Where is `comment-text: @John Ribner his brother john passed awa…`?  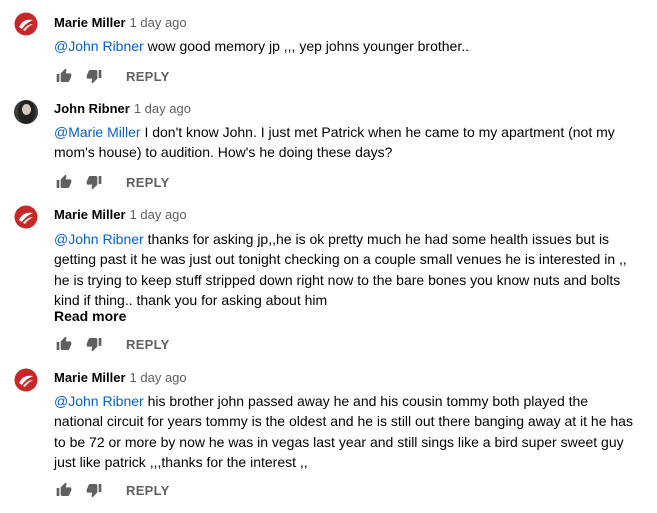
comment-text: @John Ribner his brother john passed awa… is located at coordinates (351, 431).